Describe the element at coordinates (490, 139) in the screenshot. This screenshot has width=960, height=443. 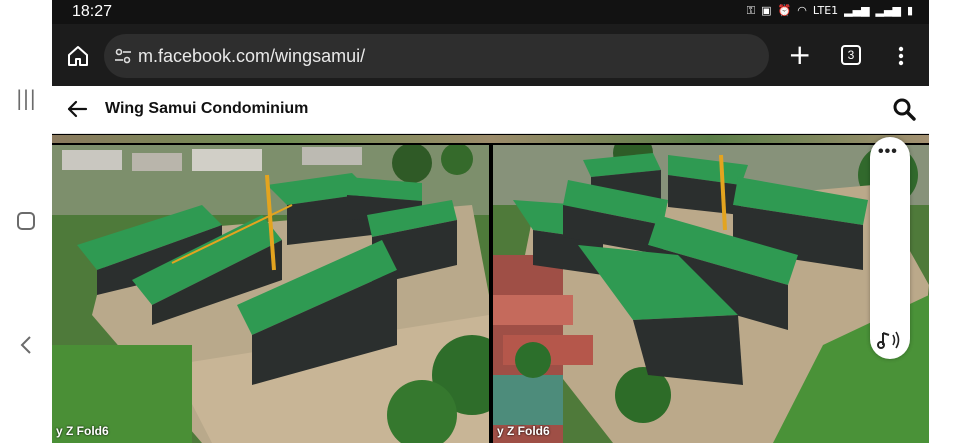
I see `photo-strip` at that location.